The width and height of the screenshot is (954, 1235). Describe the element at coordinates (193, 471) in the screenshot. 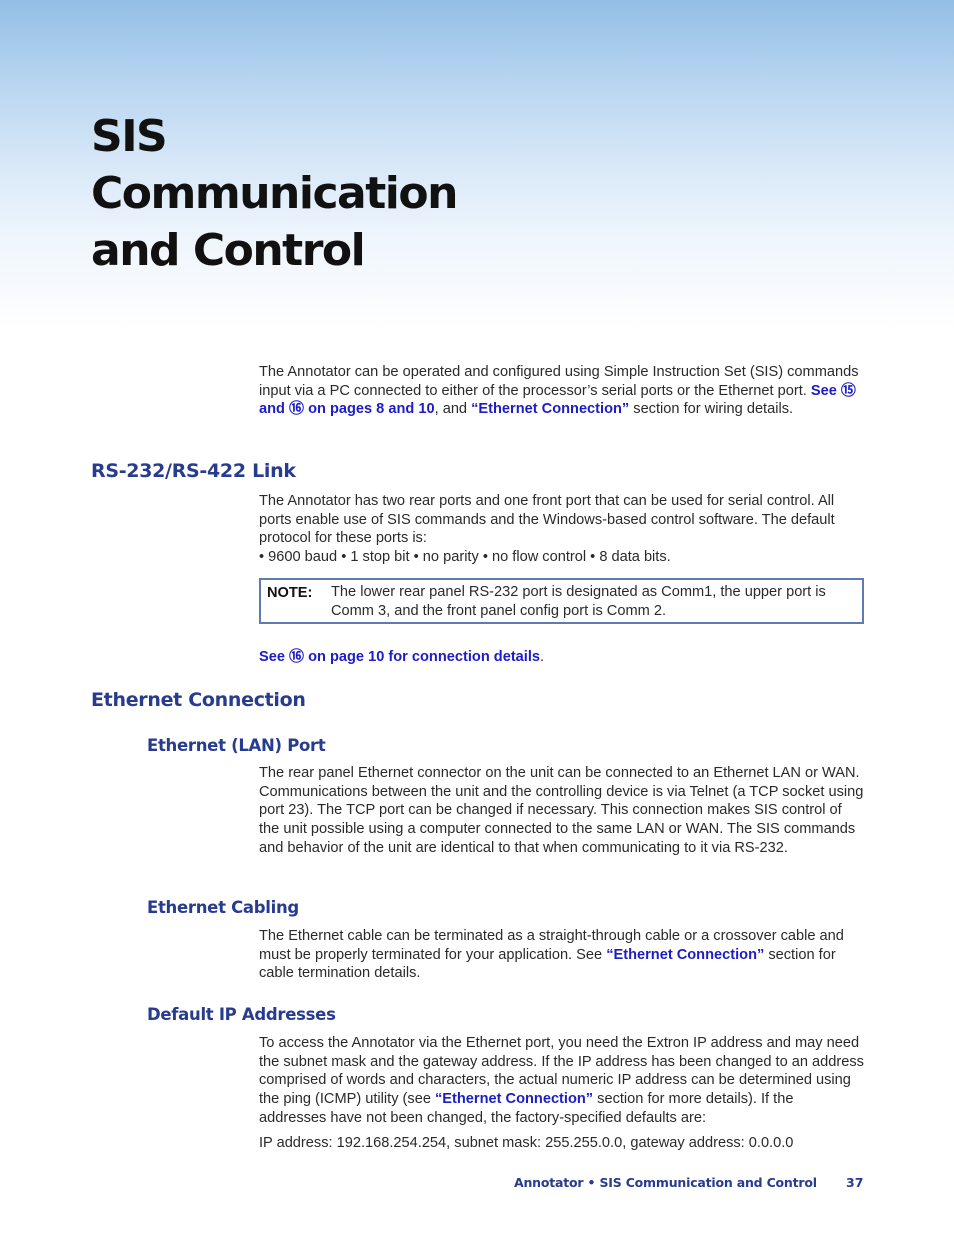

I see `section-heading-rs232: RS-232/RS-422 Link` at that location.